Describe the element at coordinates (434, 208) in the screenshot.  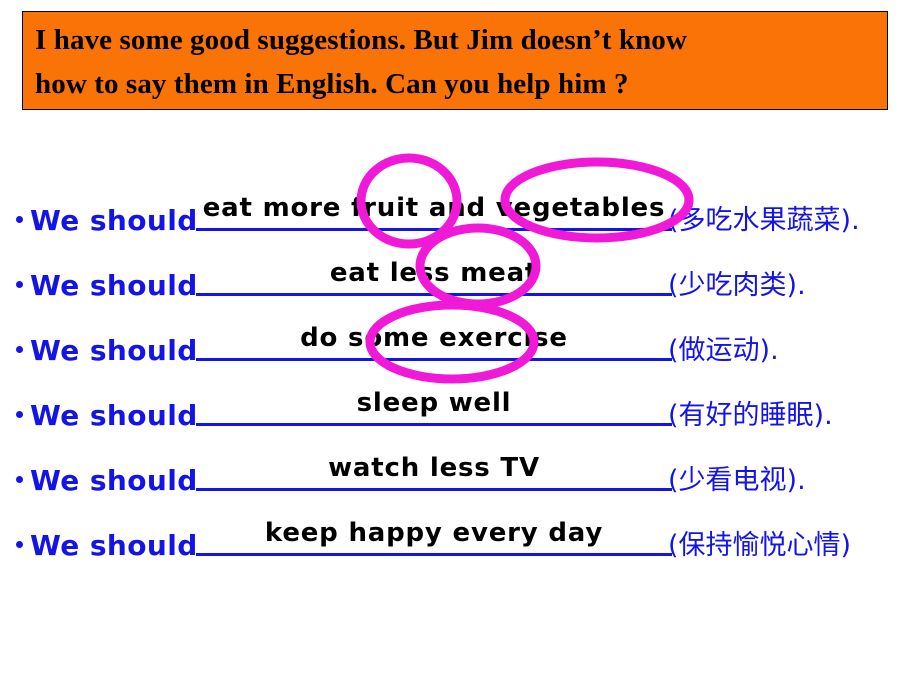
I see `answer-text: eat more fruit and vegetables` at that location.